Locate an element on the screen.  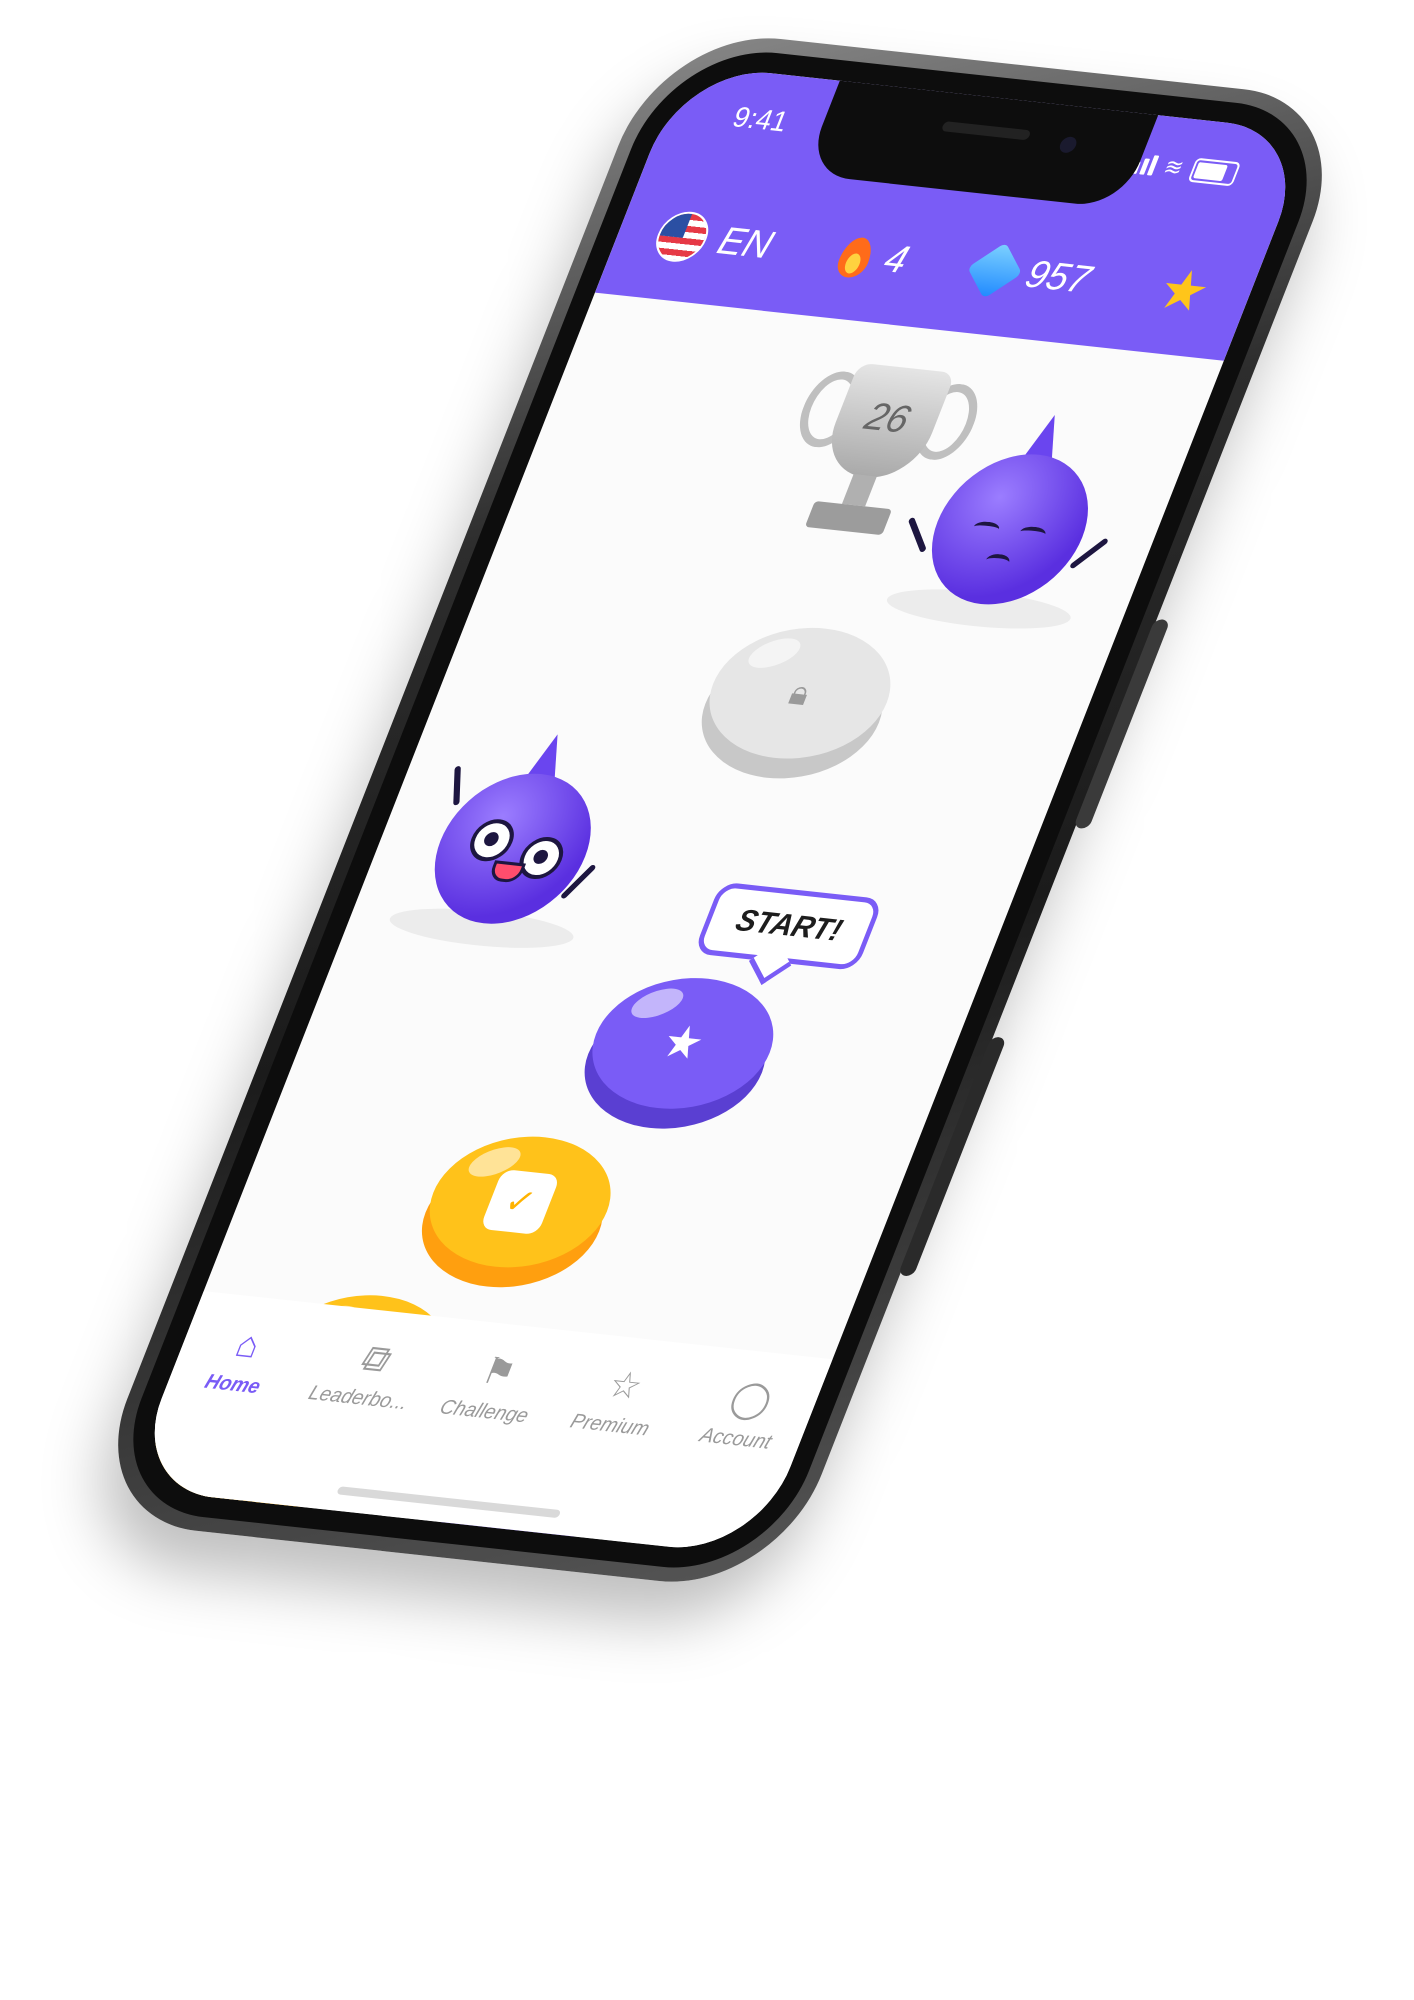
mascot-arm is located at coordinates (457, 785).